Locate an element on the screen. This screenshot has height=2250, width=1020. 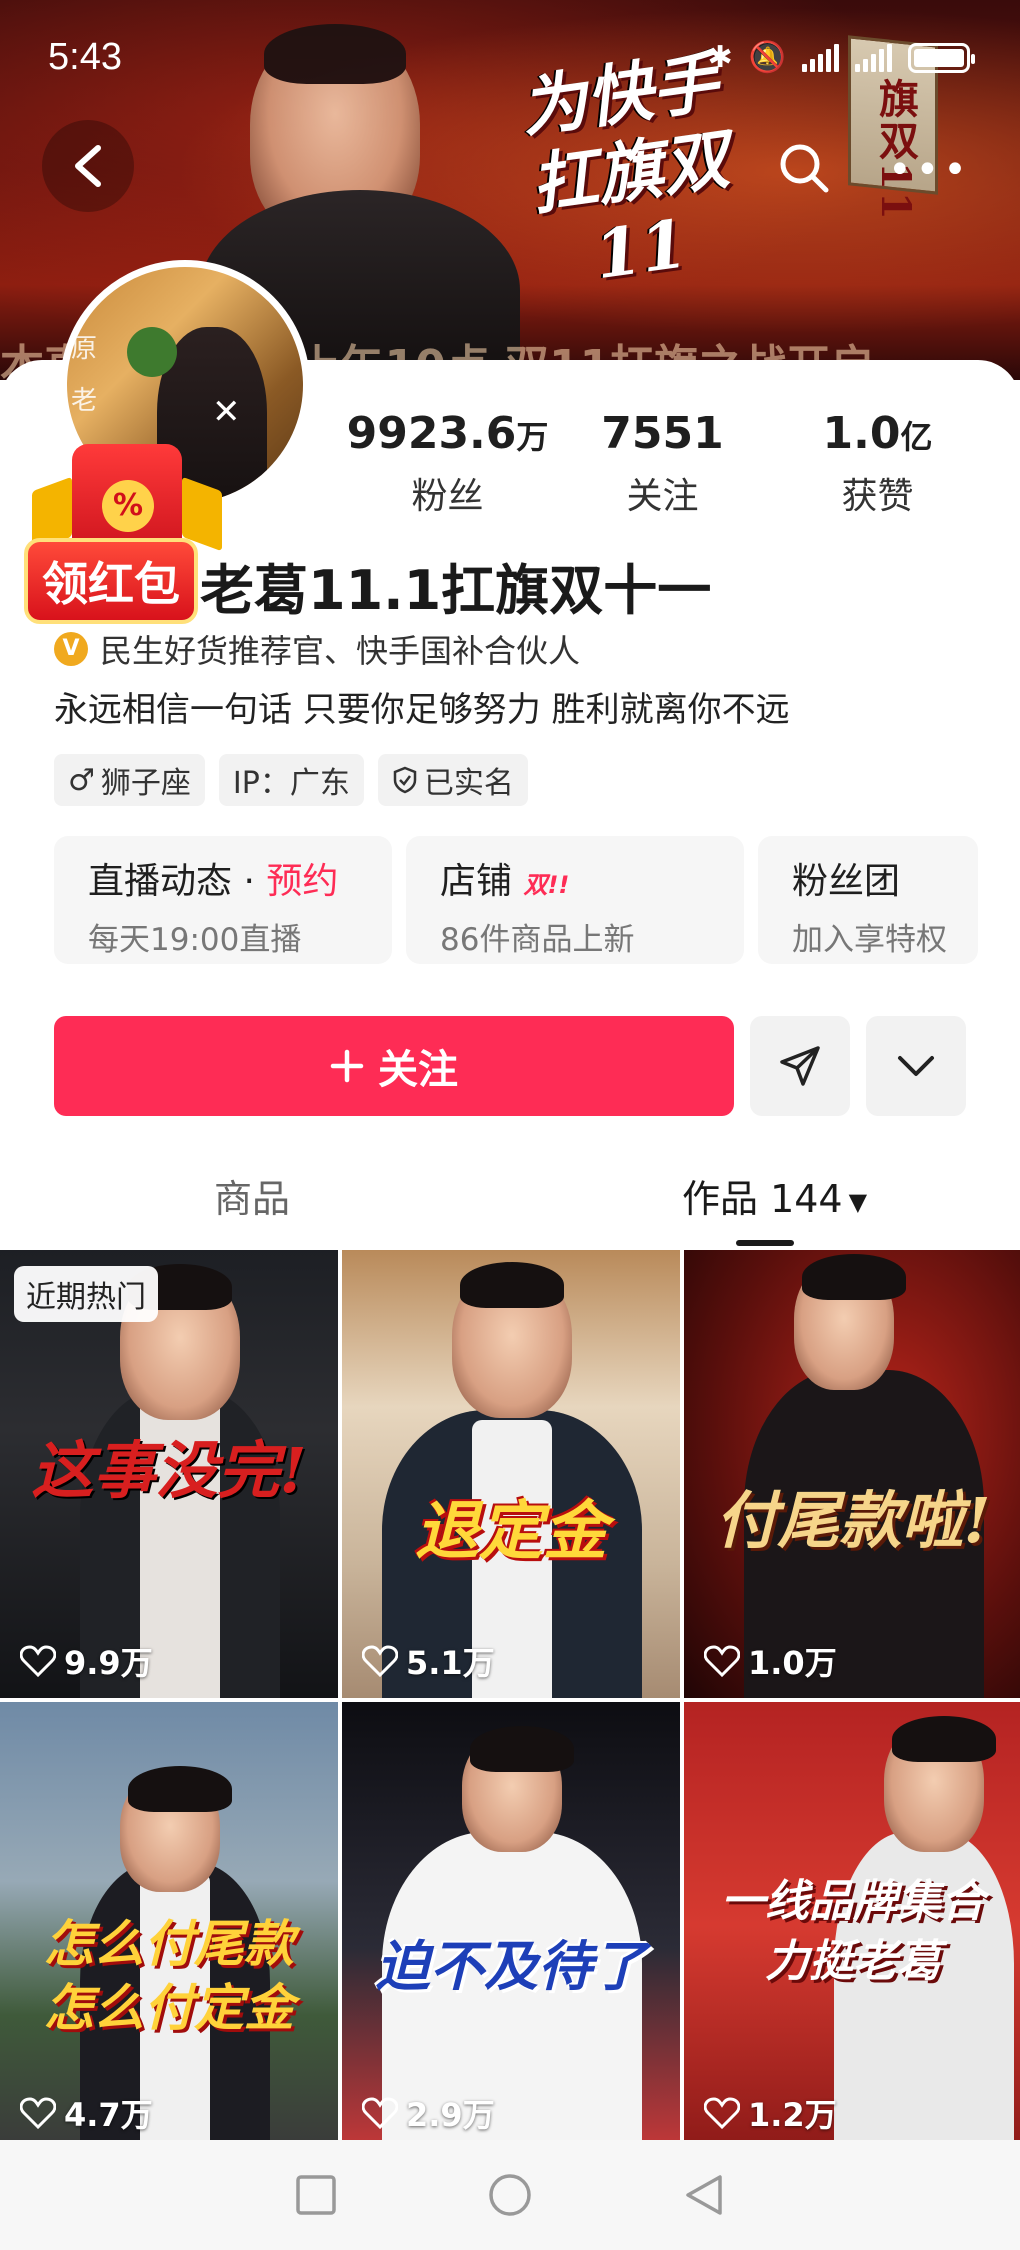
tile-title: 粉丝团 is located at coordinates (846, 881).